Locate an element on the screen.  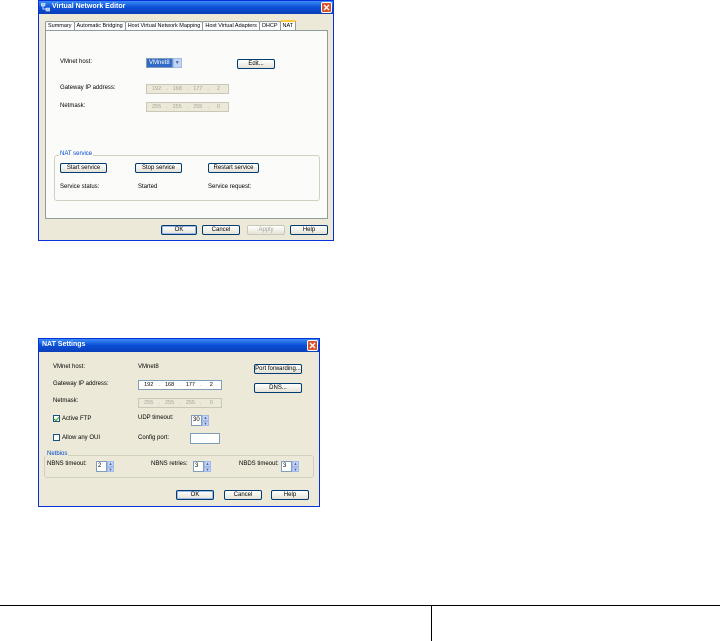
config-port-label: Config port: is located at coordinates (154, 438).